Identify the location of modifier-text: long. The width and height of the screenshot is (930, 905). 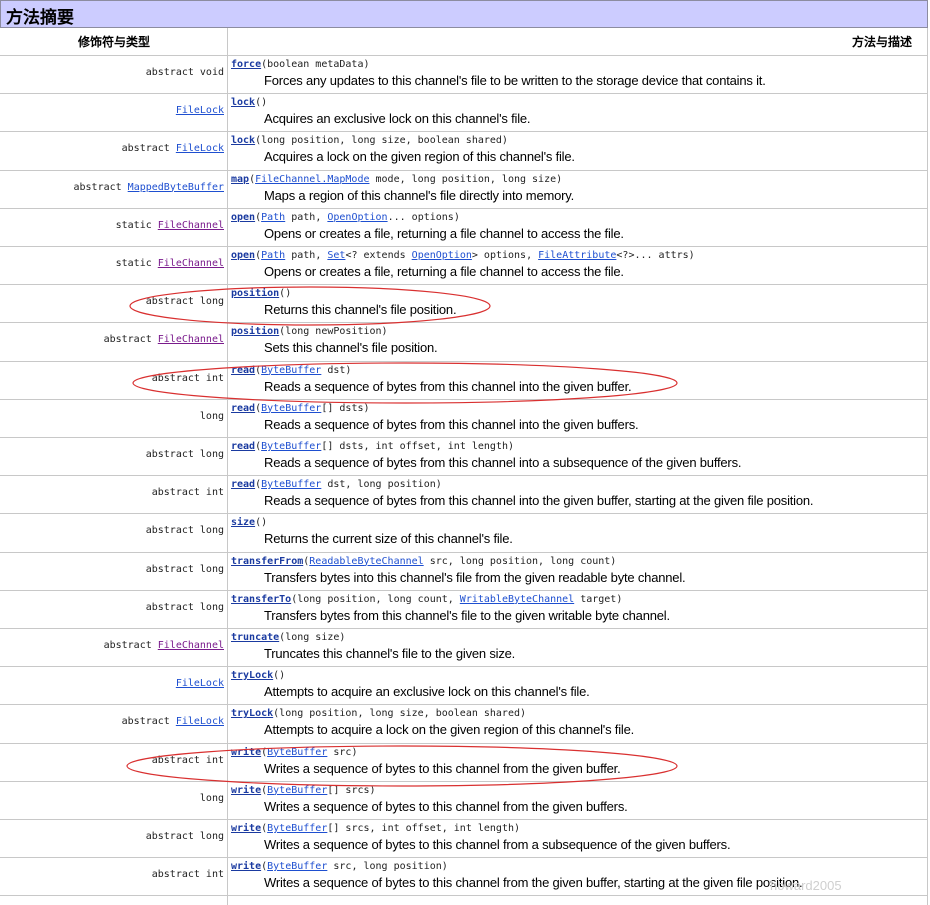
(211, 416).